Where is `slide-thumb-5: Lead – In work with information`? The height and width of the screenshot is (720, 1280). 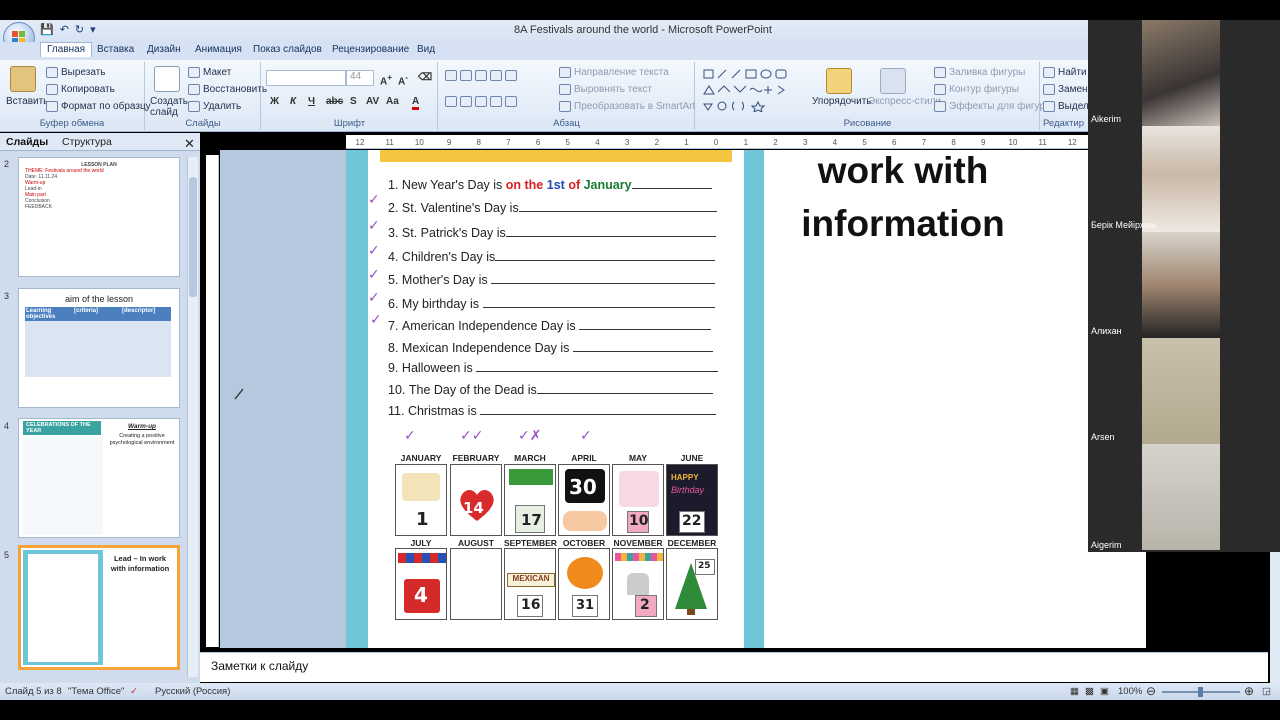
slide-thumb-5: Lead – In work with information is located at coordinates (99, 607).